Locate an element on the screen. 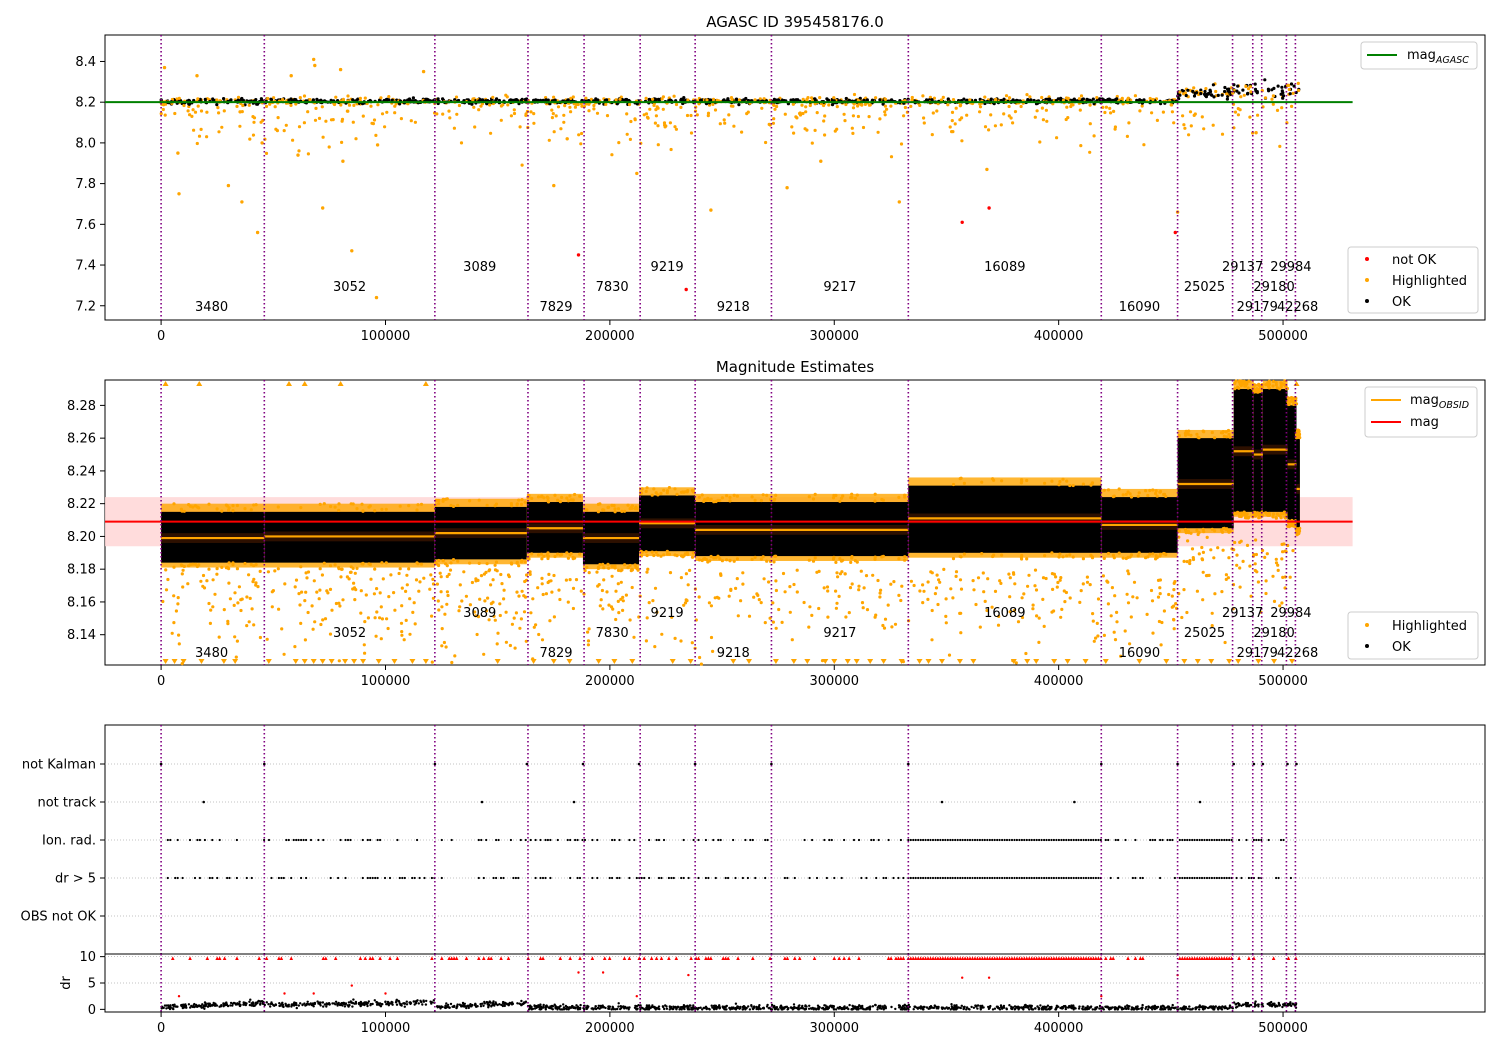 The height and width of the screenshot is (1050, 1500). legend-label: mag is located at coordinates (1424, 422).